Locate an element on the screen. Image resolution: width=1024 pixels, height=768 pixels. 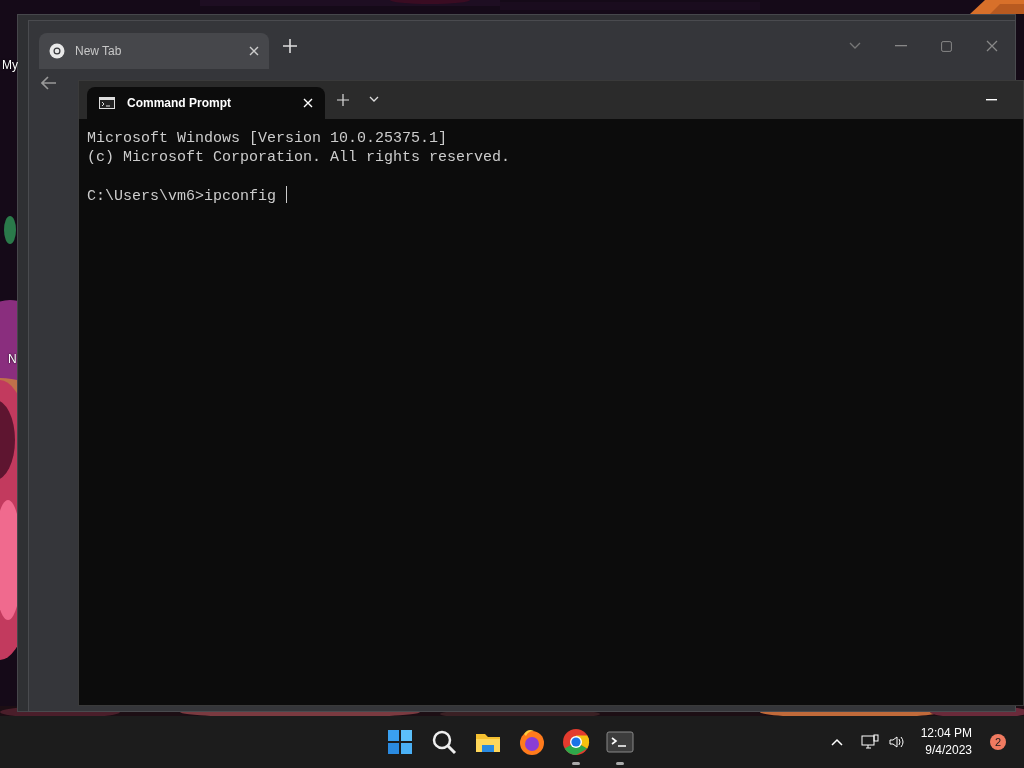
clock: 12:04 PM 9/4/2023 is located at coordinates (946, 742).